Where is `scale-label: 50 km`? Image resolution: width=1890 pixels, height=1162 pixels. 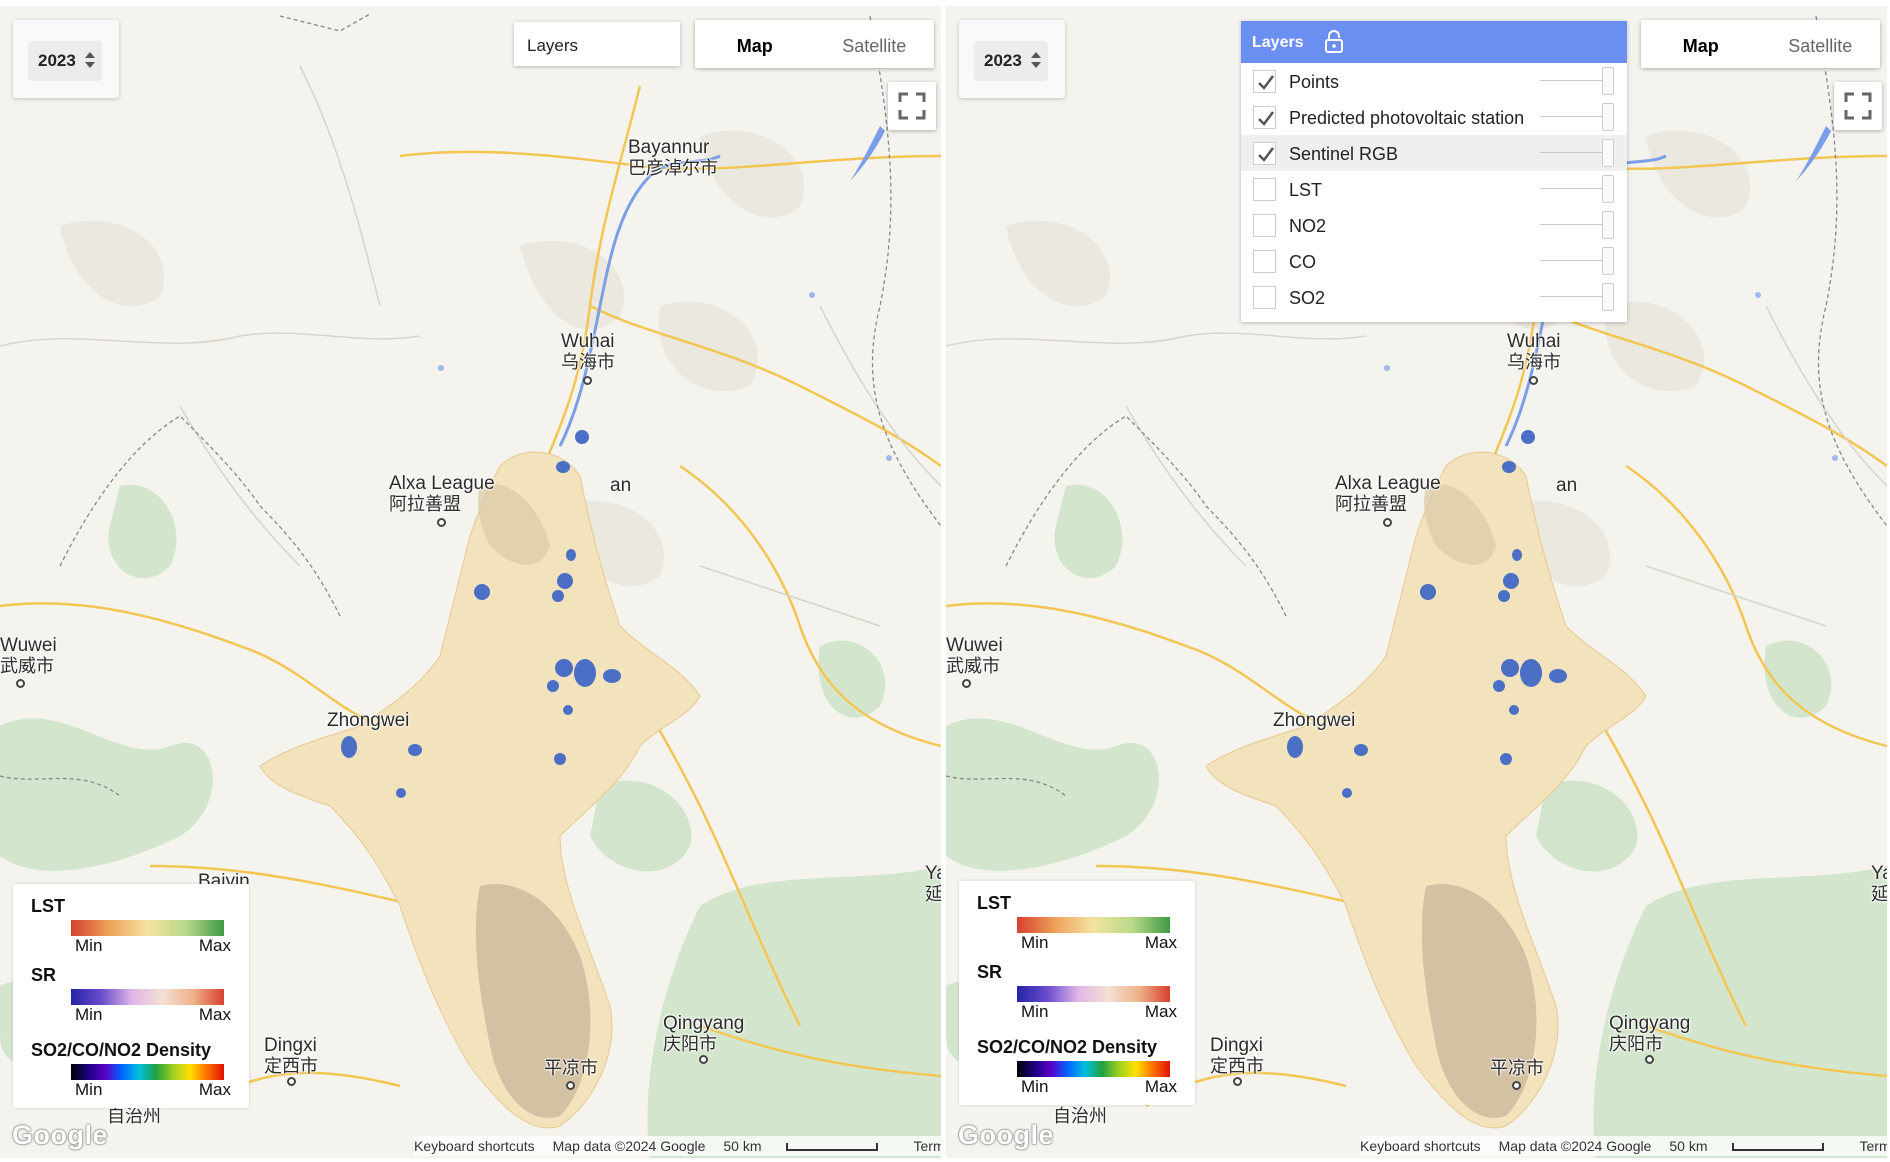 scale-label: 50 km is located at coordinates (1688, 1146).